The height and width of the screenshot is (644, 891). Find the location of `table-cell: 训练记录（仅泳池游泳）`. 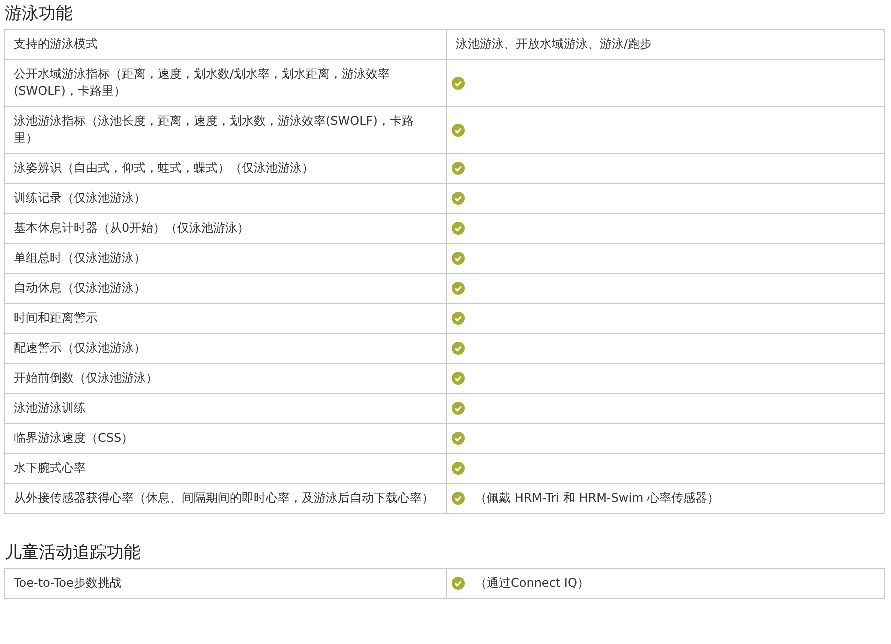

table-cell: 训练记录（仅泳池游泳） is located at coordinates (225, 199).